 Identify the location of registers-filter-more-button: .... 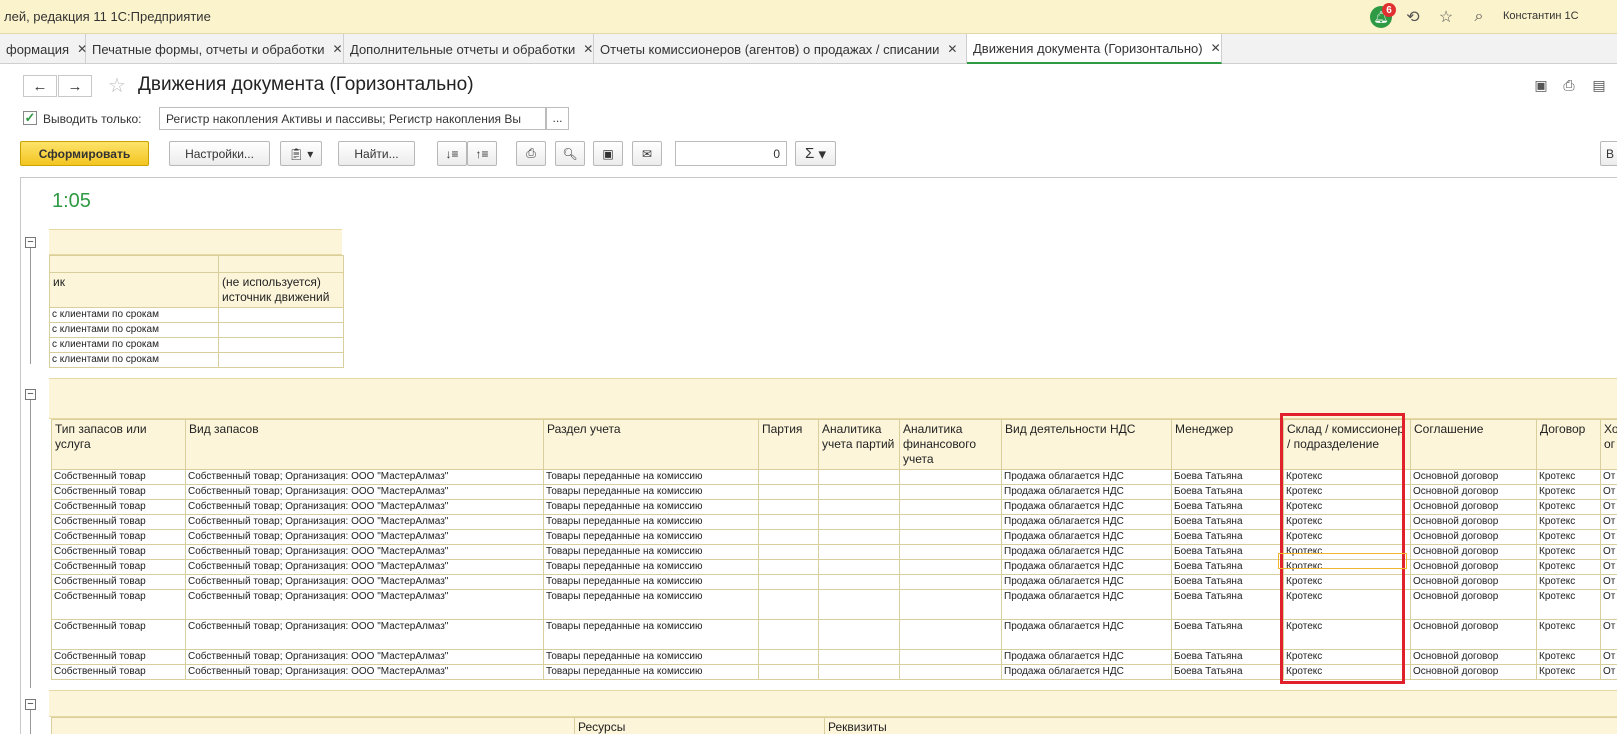
(557, 118).